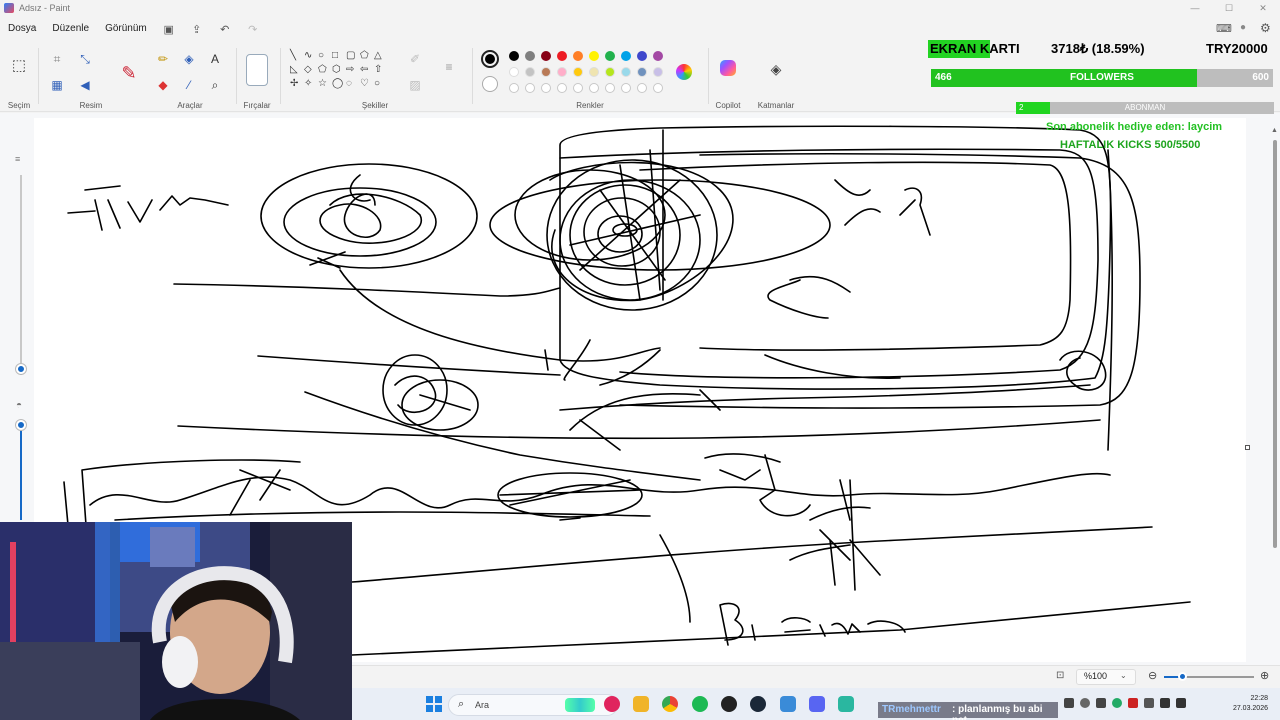 This screenshot has width=1280, height=720. Describe the element at coordinates (612, 704) in the screenshot. I see `media-app-icon` at that location.